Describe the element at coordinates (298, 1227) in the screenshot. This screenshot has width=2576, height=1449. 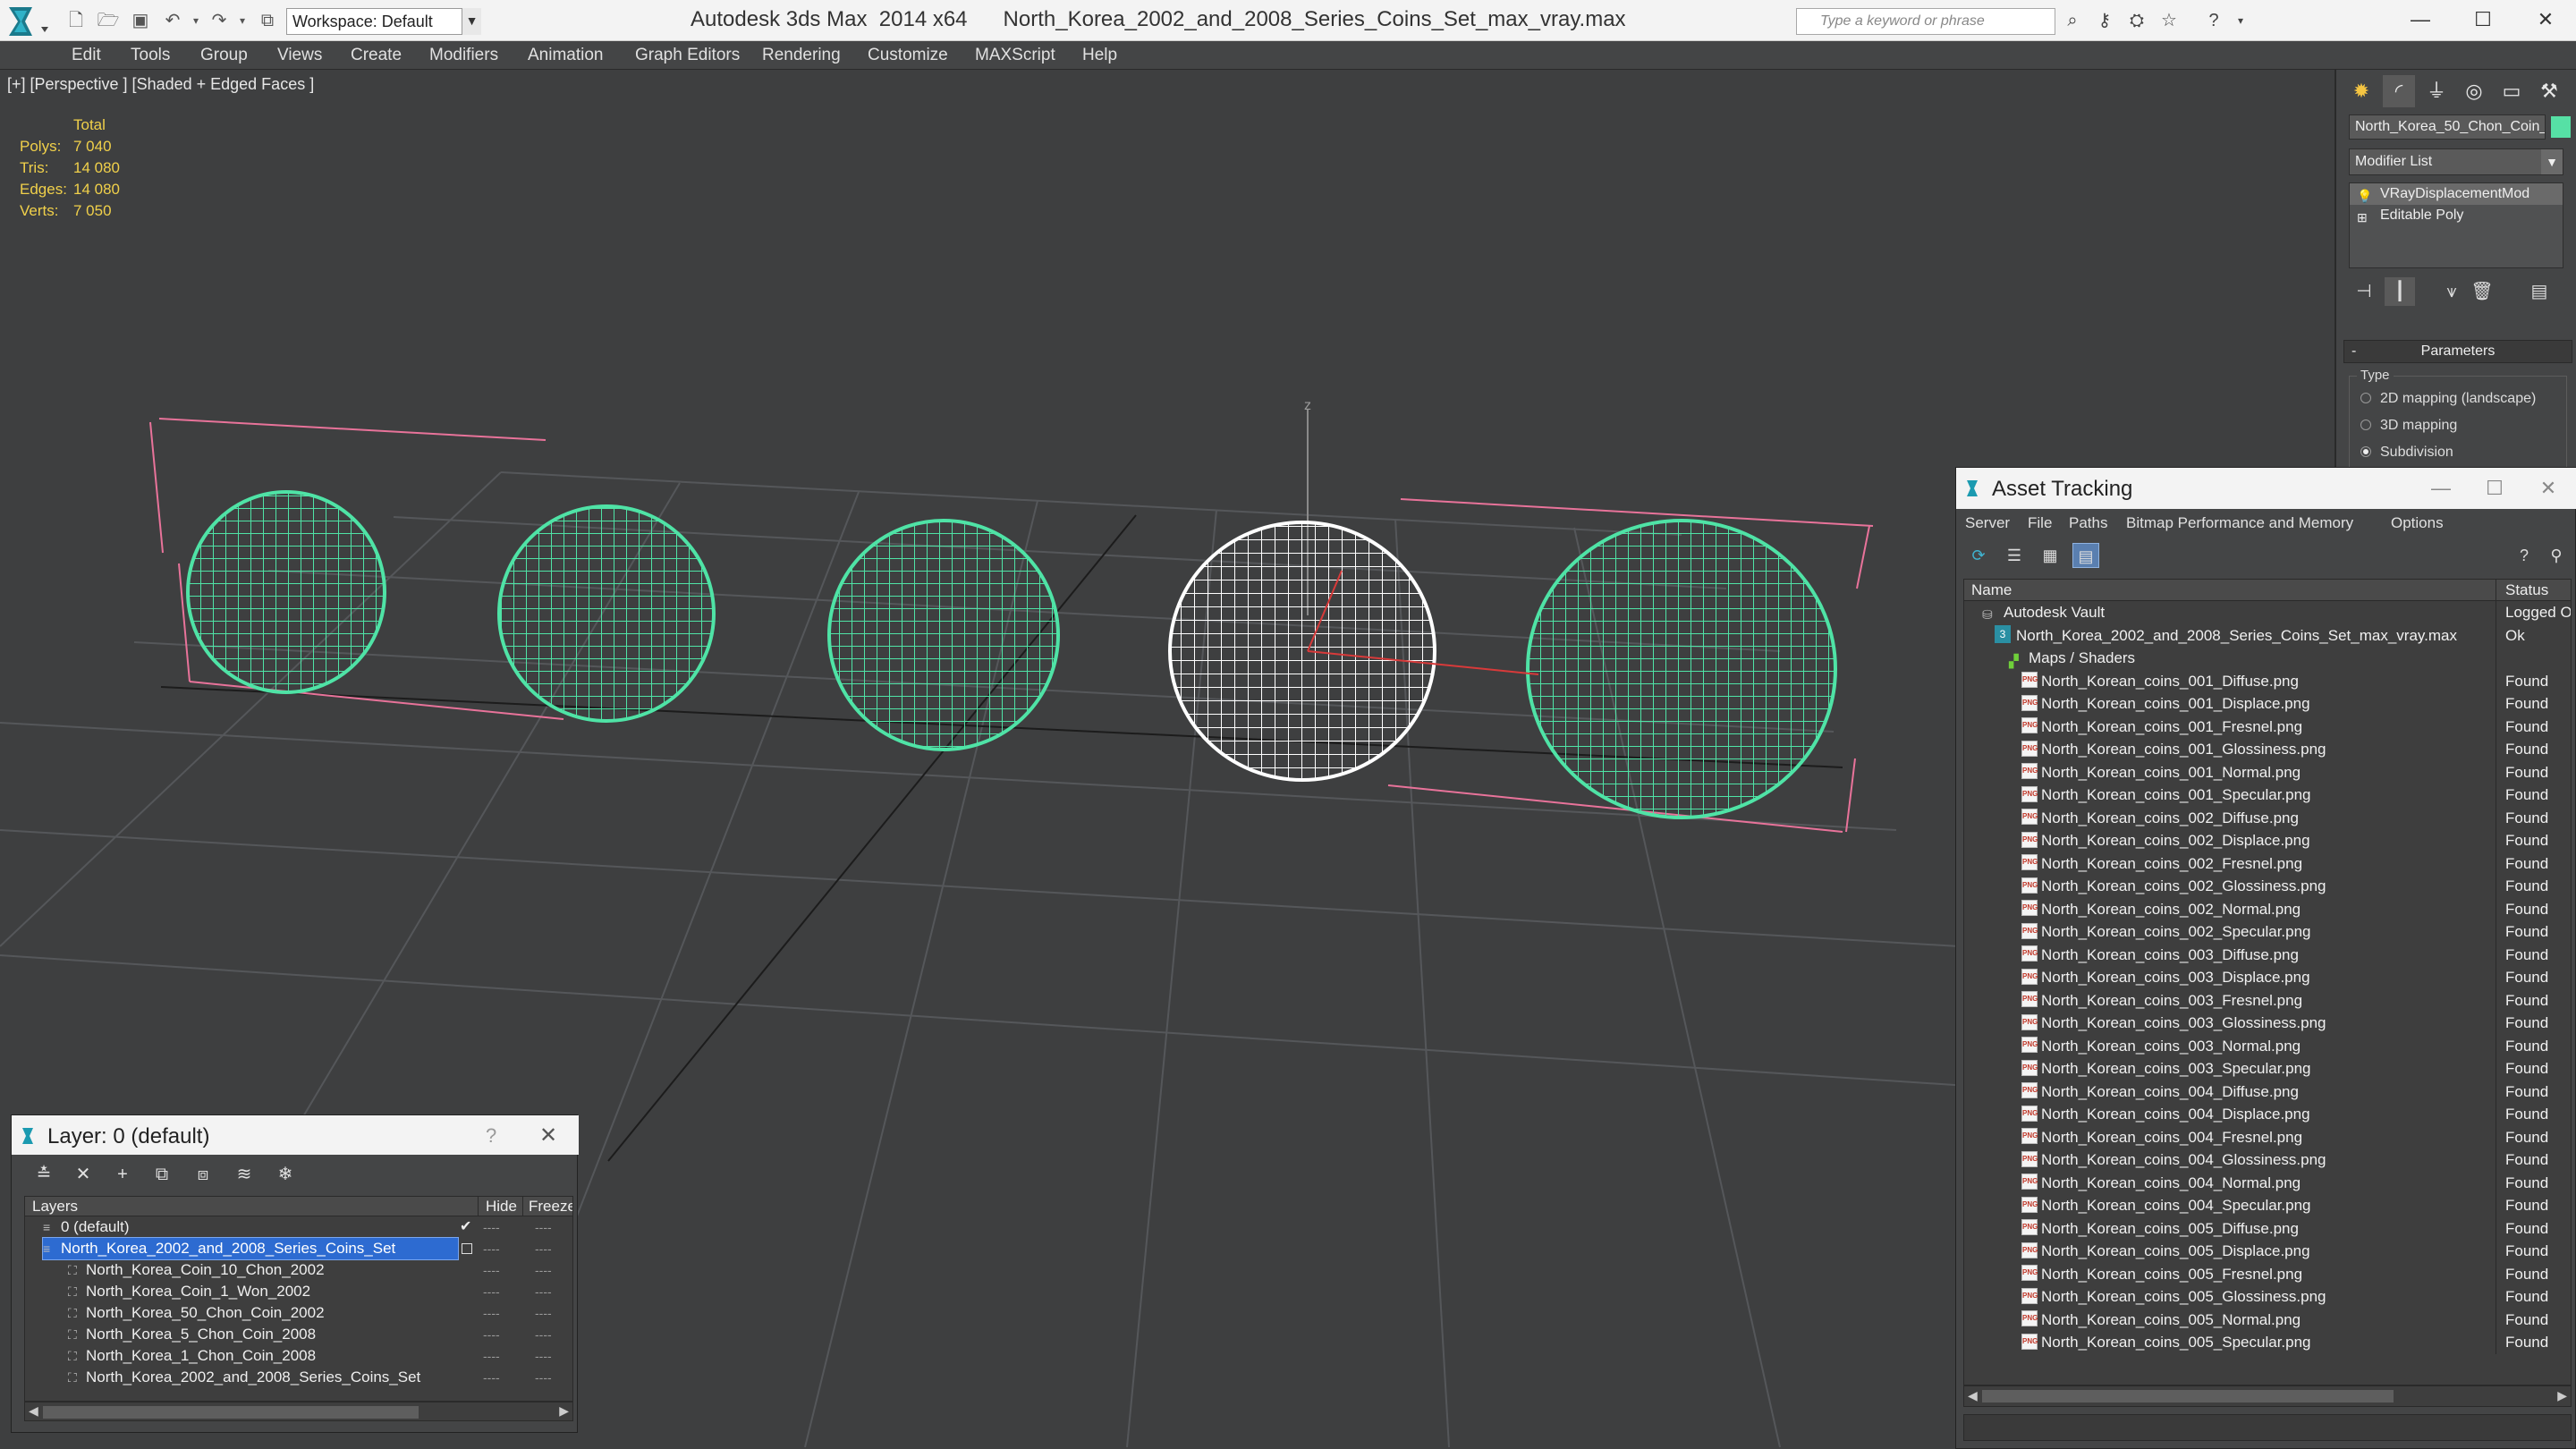
I see `layer-row: ≡ 0 (default) ✔ ---- ----` at that location.